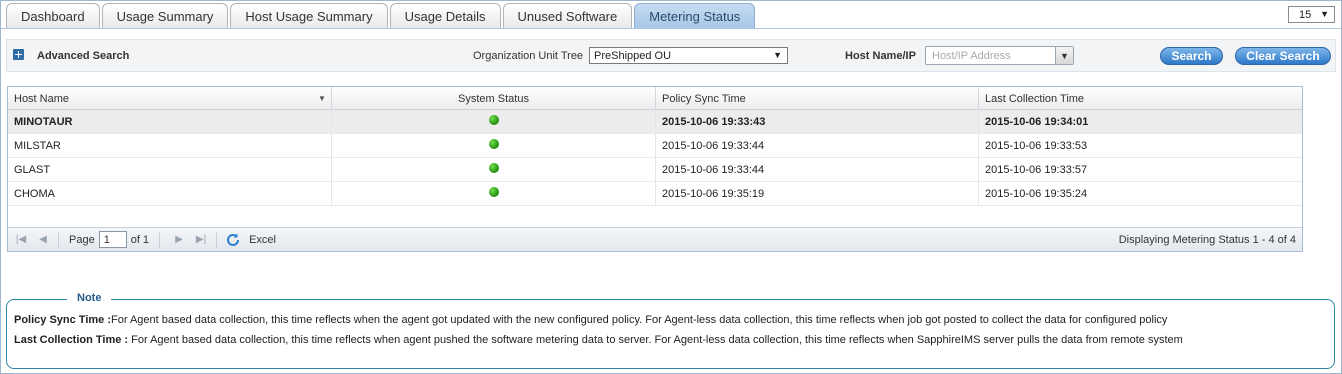 Image resolution: width=1342 pixels, height=374 pixels. I want to click on column-header-label: Last Collection Time, so click(1035, 98).